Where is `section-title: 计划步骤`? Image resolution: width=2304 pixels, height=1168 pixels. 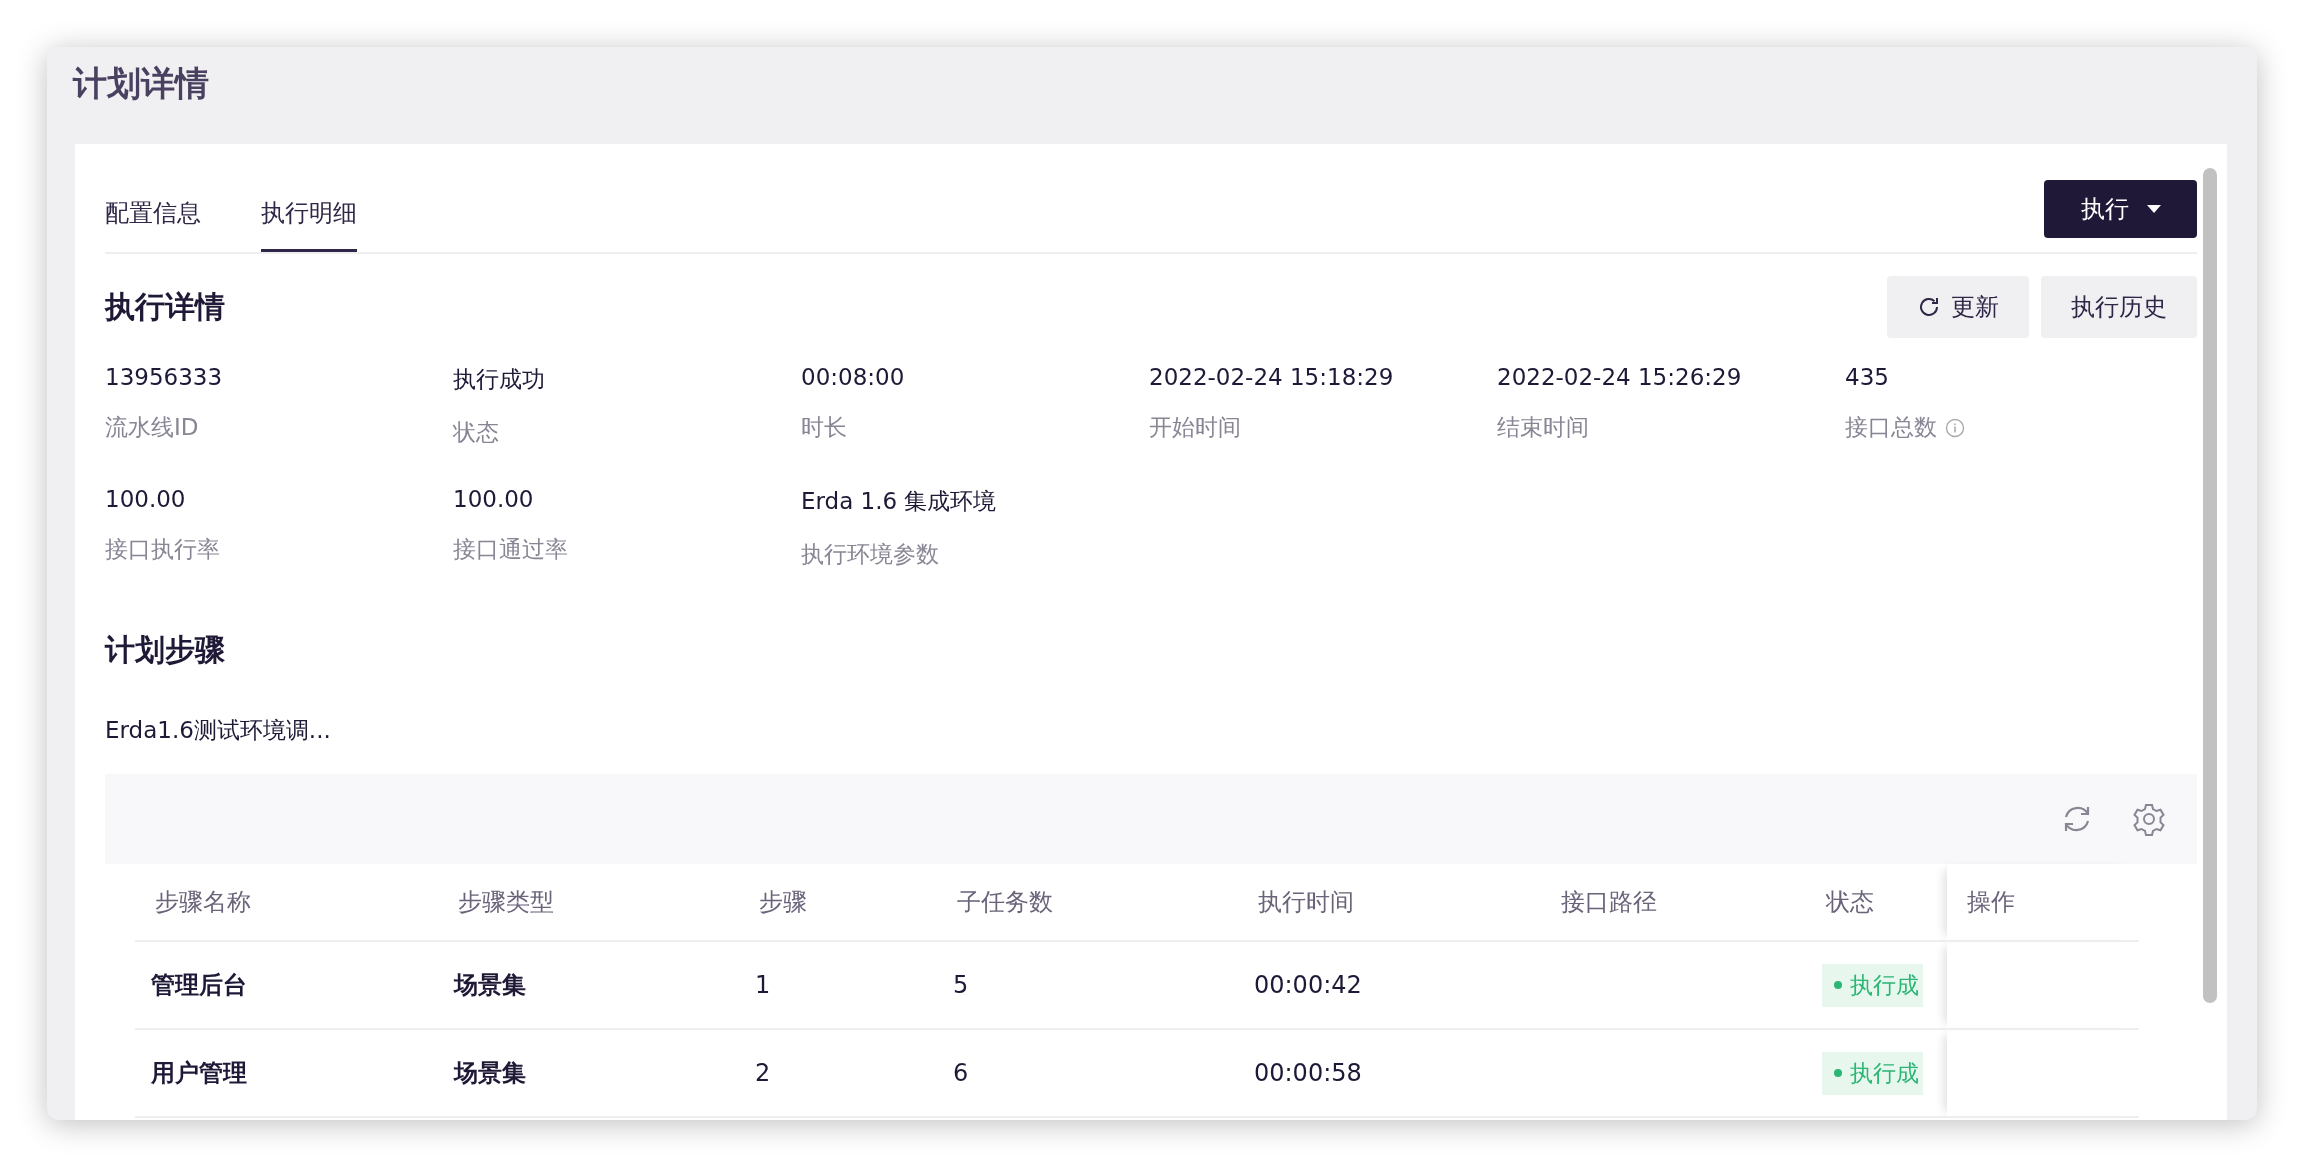
section-title: 计划步骤 is located at coordinates (165, 650).